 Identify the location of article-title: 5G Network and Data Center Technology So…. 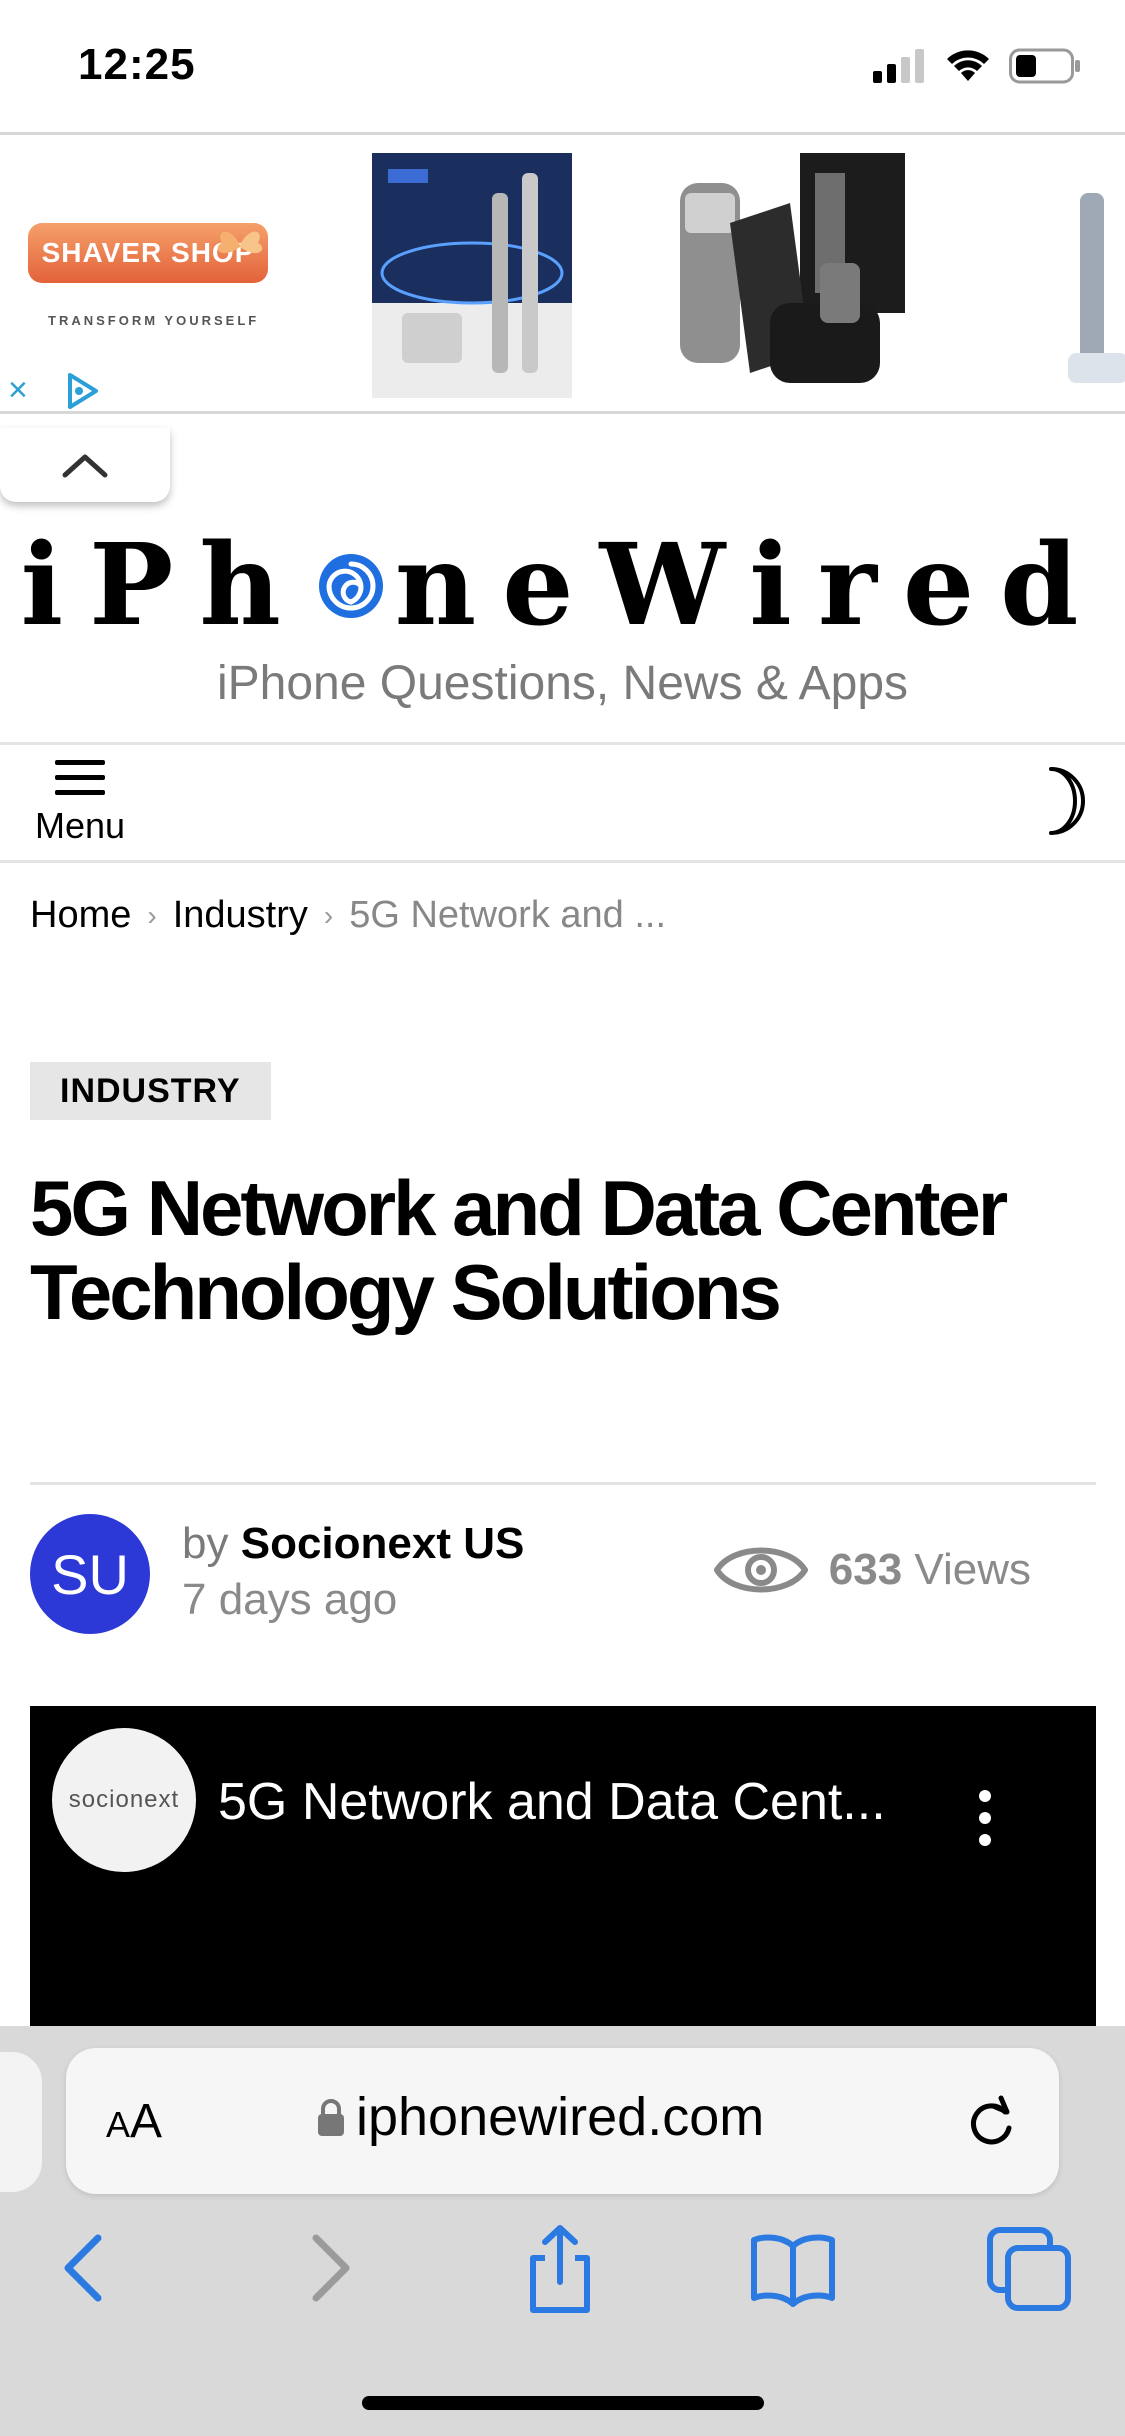
(519, 1250).